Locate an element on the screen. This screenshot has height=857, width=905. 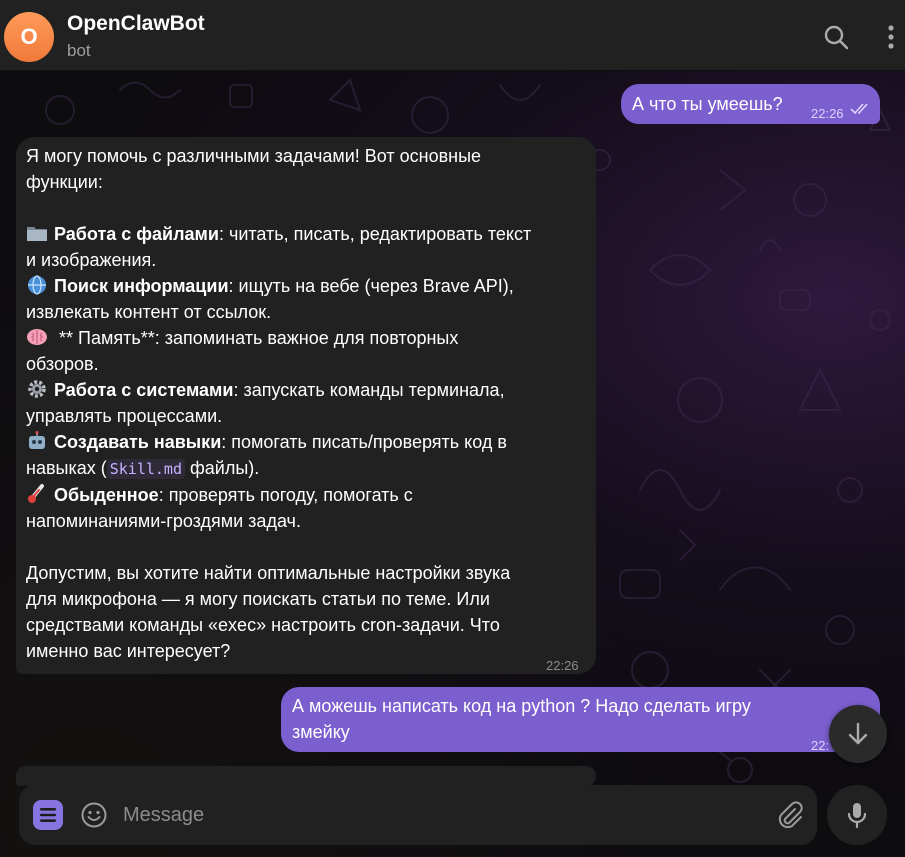
message-line: именно вас интересует? is located at coordinates (128, 651).